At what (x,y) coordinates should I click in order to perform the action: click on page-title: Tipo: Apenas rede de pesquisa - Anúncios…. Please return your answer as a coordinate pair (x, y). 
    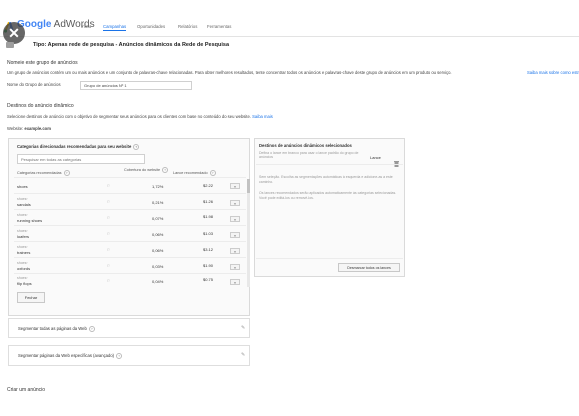
    Looking at the image, I should click on (131, 45).